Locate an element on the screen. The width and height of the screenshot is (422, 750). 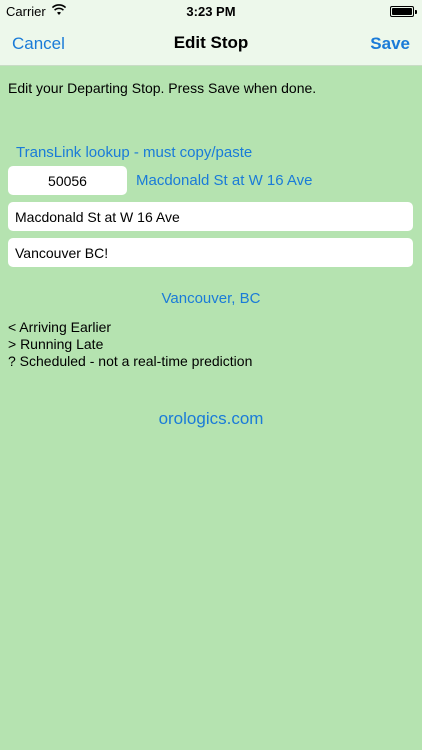
battery-tip is located at coordinates (416, 12).